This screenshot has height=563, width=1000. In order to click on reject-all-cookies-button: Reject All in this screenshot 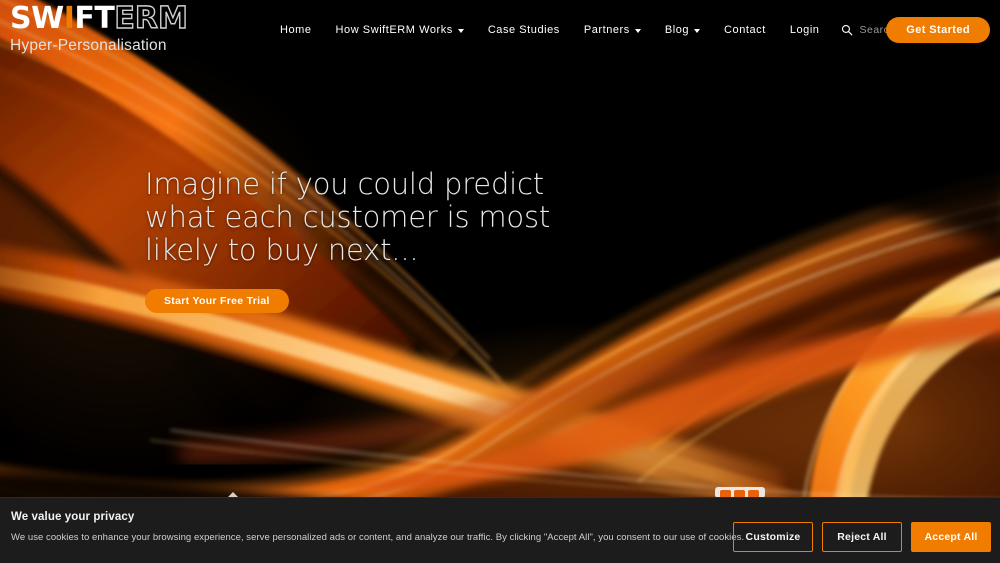, I will do `click(862, 537)`.